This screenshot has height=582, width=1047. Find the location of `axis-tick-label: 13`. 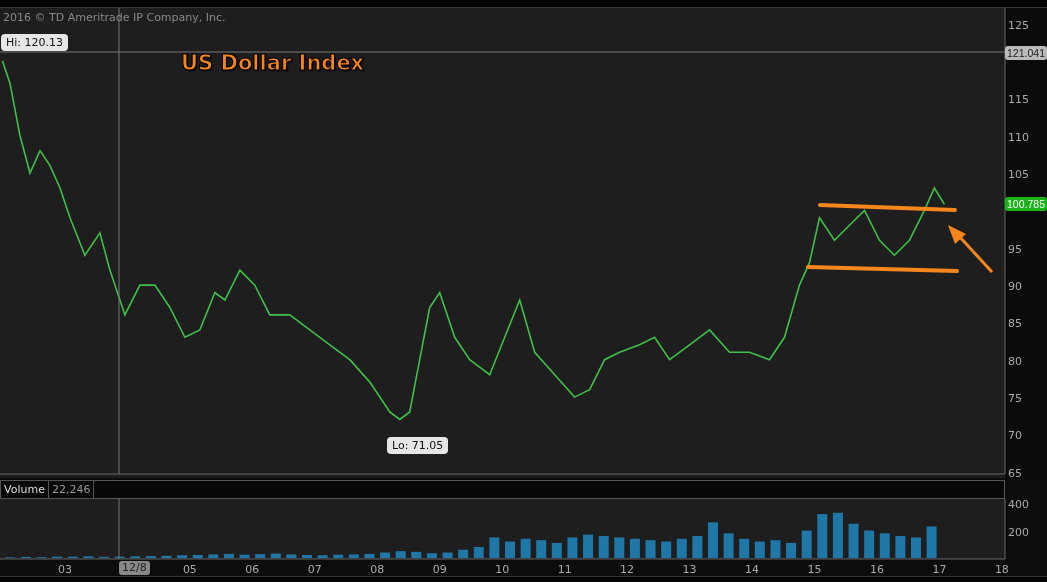

axis-tick-label: 13 is located at coordinates (689, 569).